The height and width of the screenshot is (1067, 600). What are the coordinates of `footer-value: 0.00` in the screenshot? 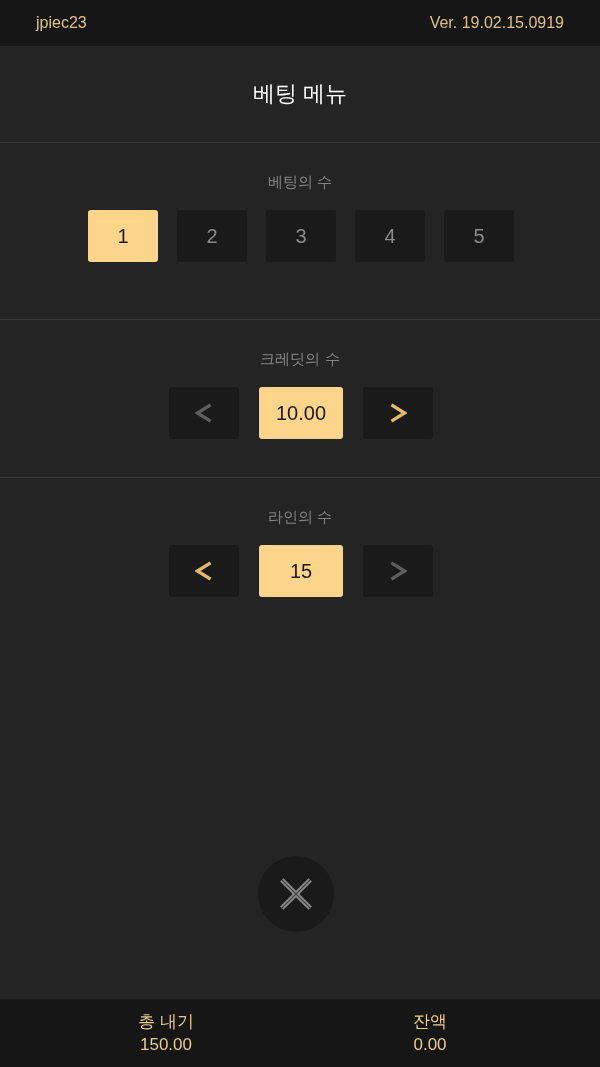 It's located at (430, 1044).